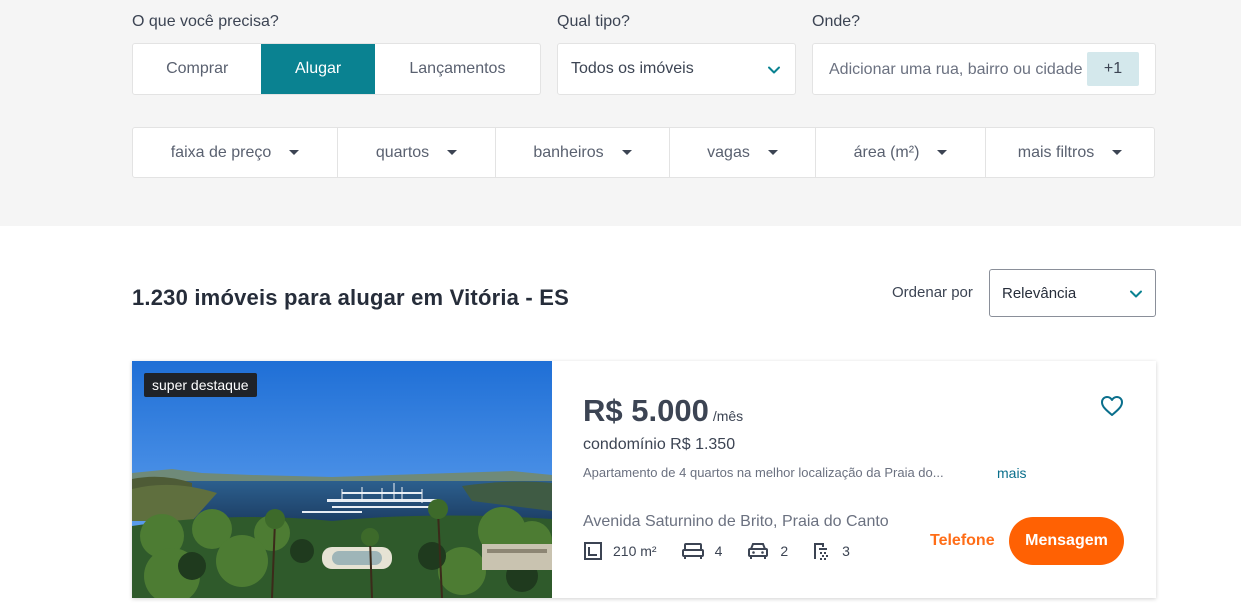 This screenshot has width=1241, height=612. Describe the element at coordinates (821, 551) in the screenshot. I see `shower-icon` at that location.